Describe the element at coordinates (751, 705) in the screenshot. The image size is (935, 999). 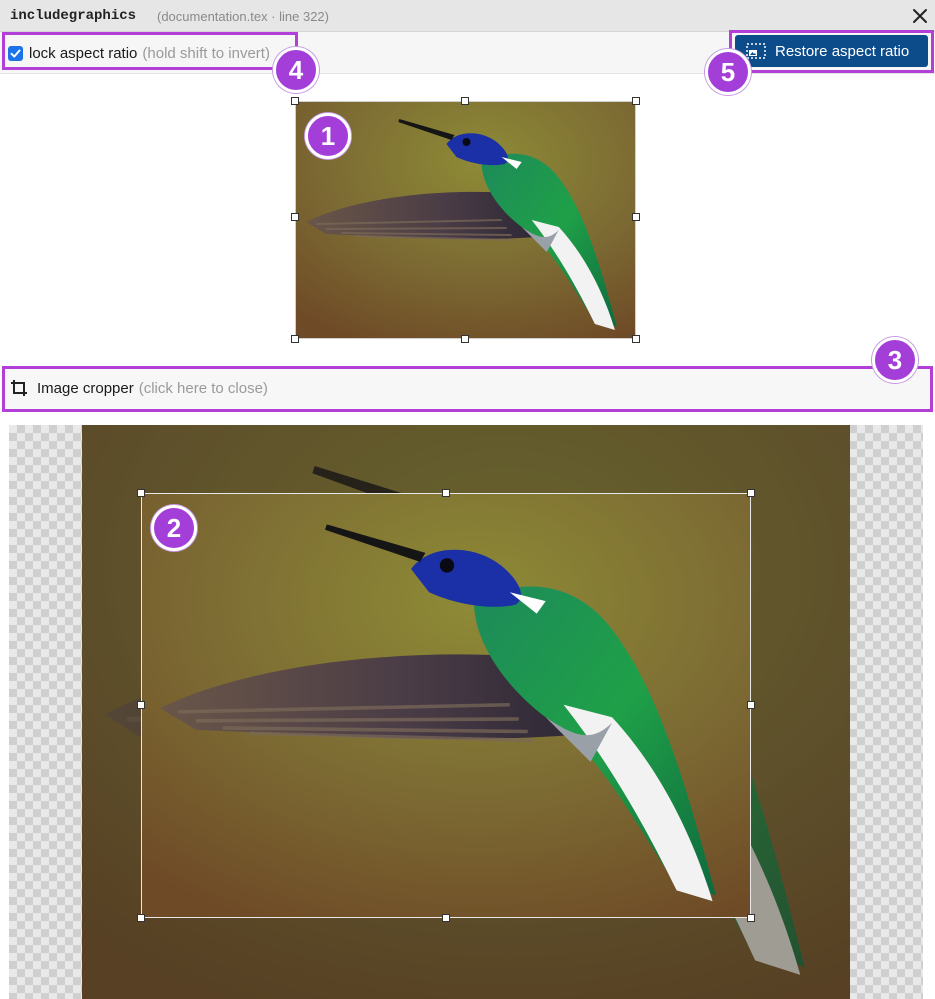
I see `crop-handle-e` at that location.